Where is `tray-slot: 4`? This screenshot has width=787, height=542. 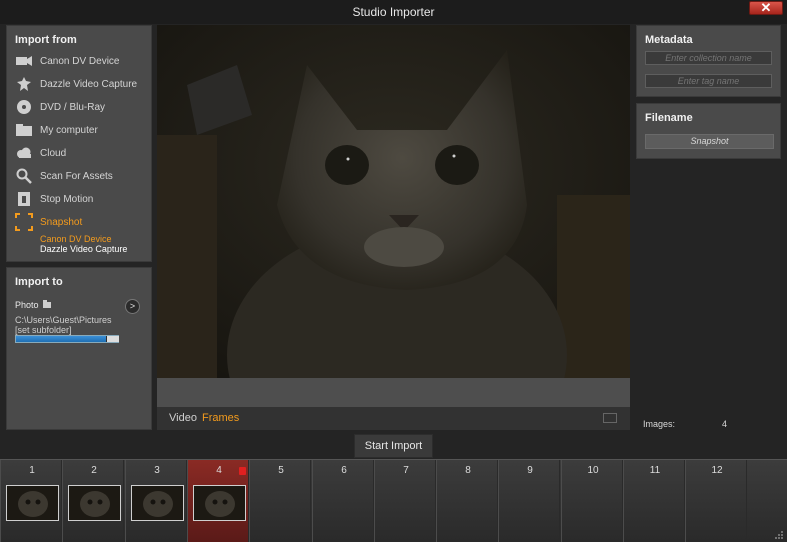
tray-slot: 4 is located at coordinates (218, 501).